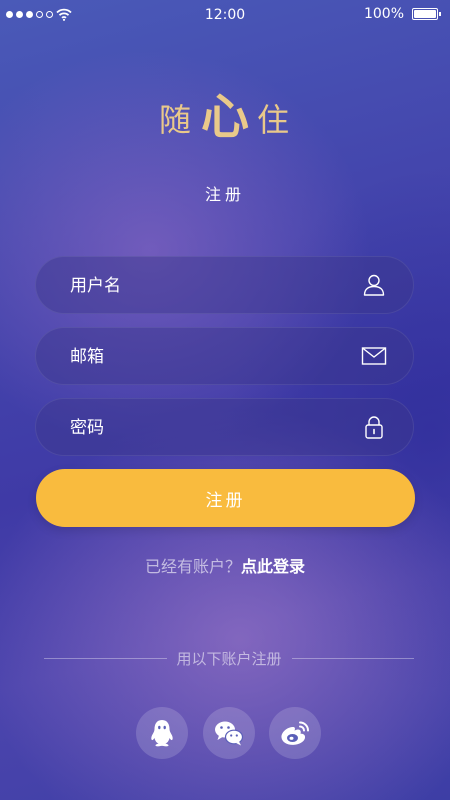 This screenshot has height=800, width=450. I want to click on status-bar: 12:00 100%, so click(225, 15).